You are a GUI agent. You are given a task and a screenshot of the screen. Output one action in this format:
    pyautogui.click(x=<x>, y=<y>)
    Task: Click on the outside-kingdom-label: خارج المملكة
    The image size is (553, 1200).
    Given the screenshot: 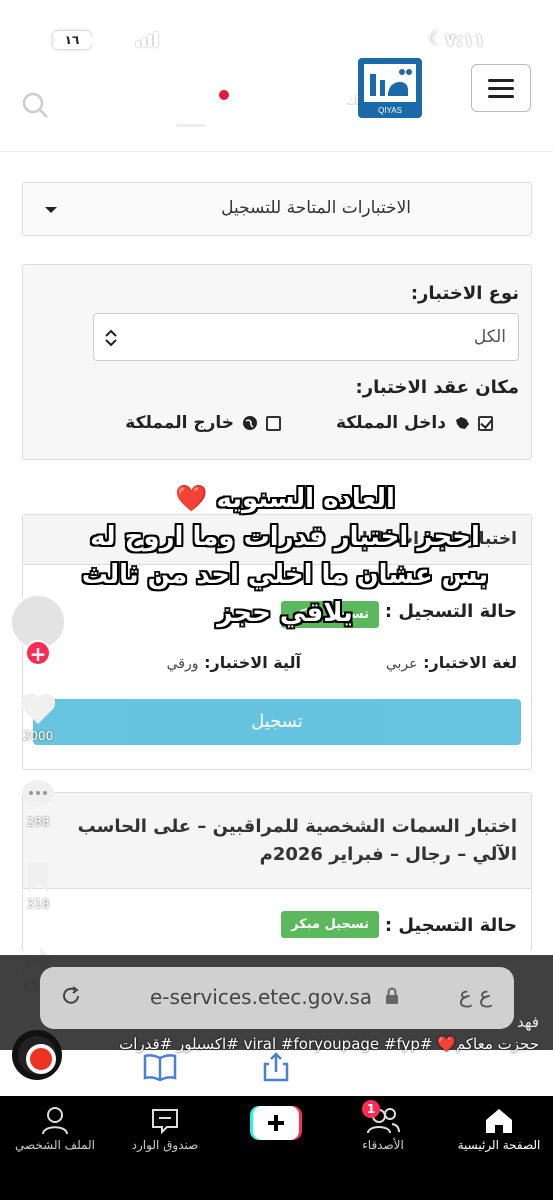 What is the action you would take?
    pyautogui.click(x=179, y=423)
    